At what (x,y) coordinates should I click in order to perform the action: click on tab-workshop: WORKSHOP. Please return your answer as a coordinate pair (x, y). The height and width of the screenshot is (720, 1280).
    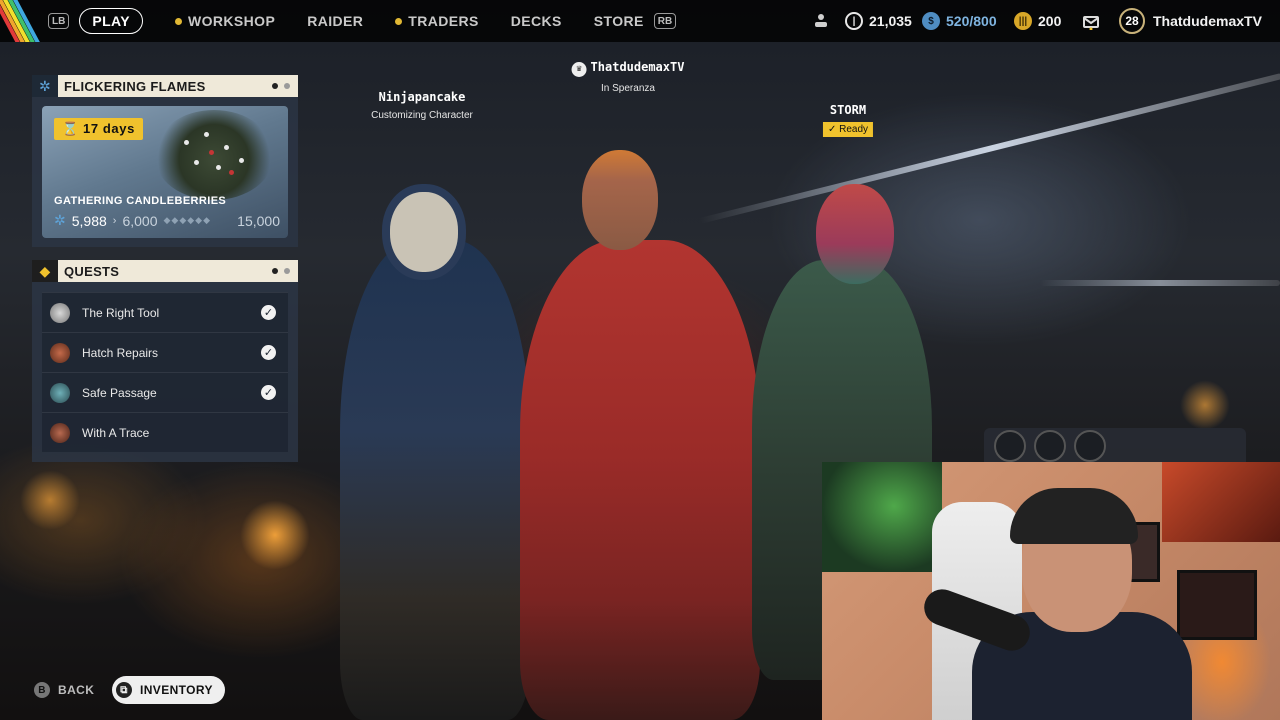
    Looking at the image, I should click on (225, 21).